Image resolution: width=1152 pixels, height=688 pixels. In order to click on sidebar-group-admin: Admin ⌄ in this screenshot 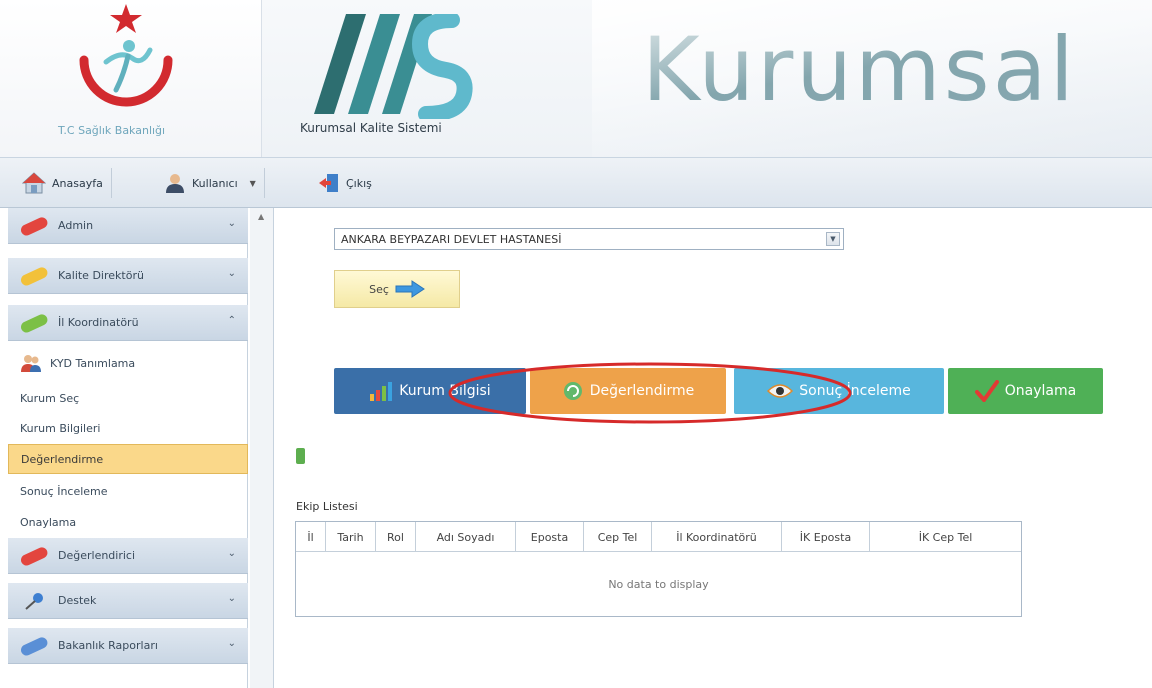, I will do `click(128, 226)`.